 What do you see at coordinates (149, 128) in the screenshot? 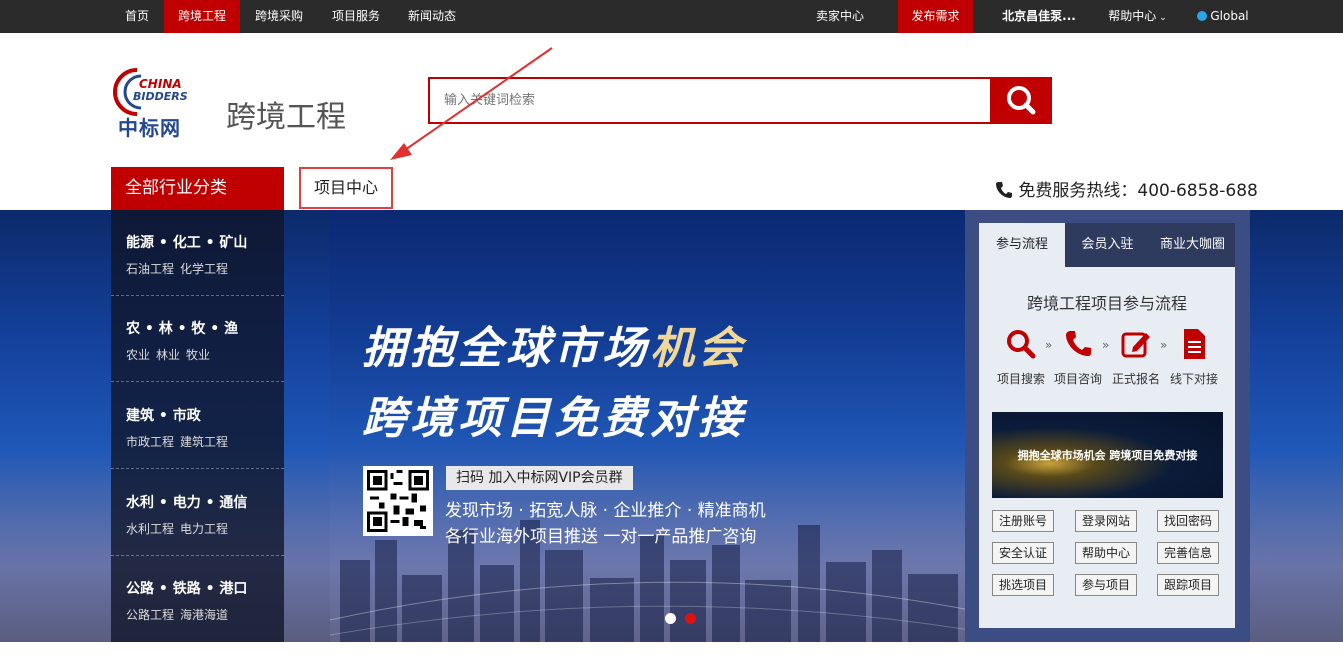
I see `logo-chinese-name: 中标网` at bounding box center [149, 128].